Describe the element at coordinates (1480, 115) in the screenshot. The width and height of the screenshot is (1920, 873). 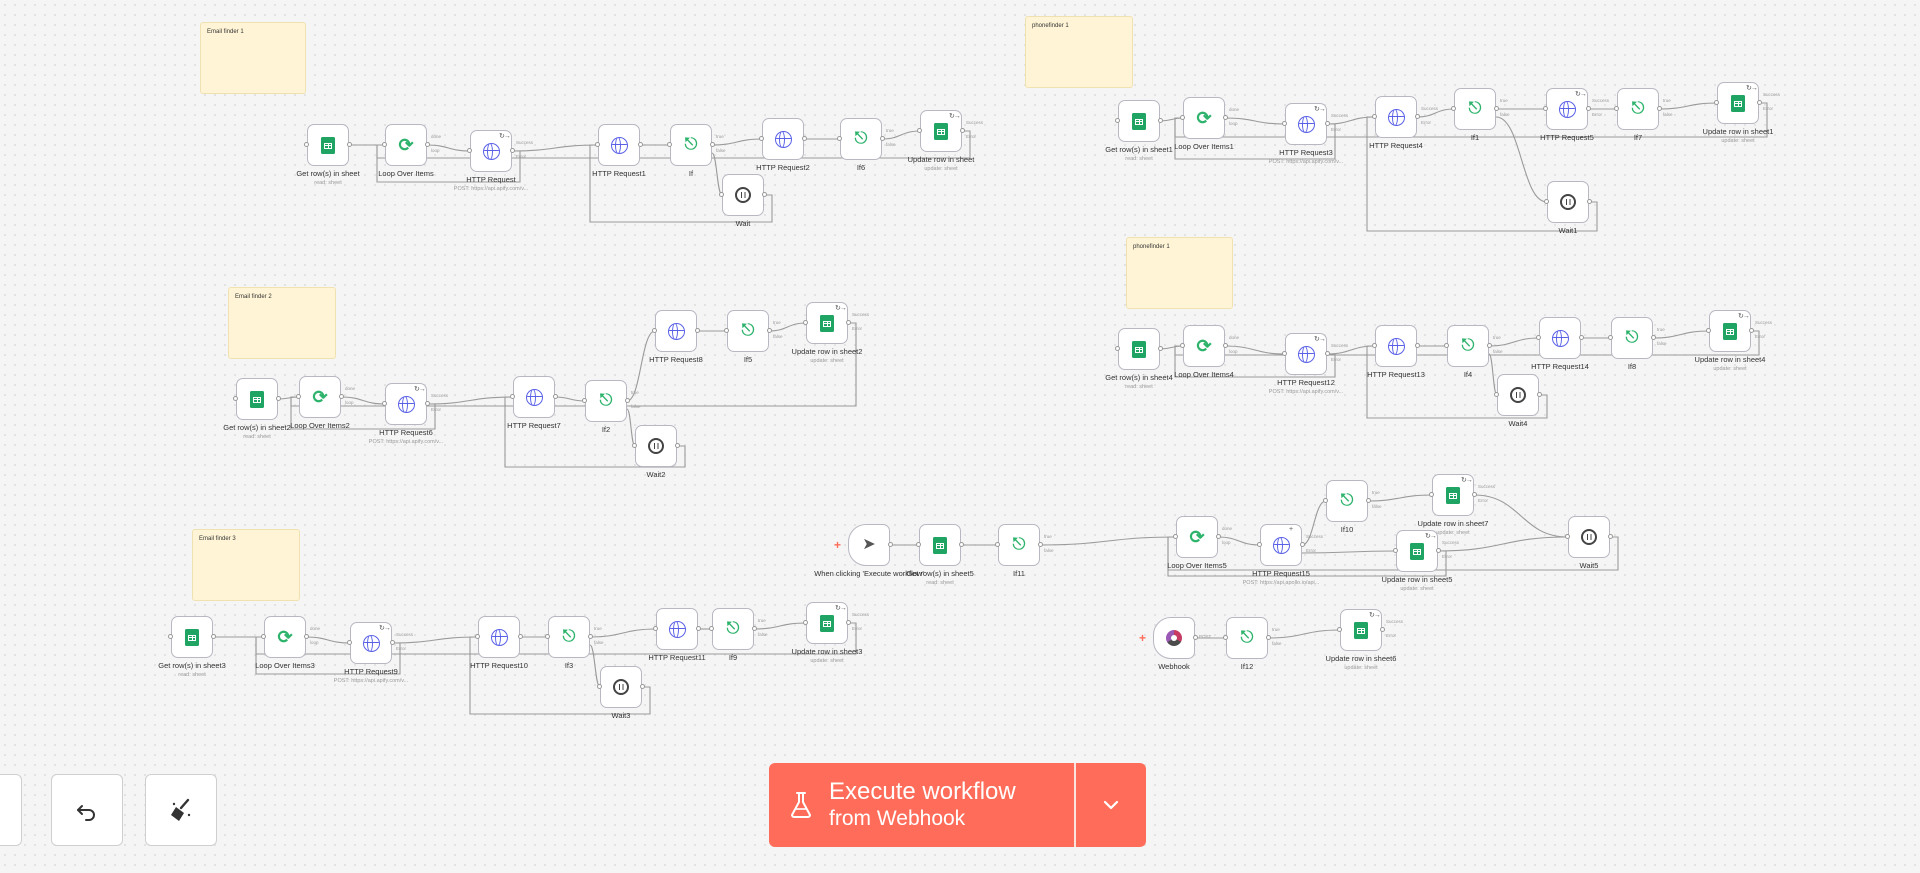
I see `workflow-node: ⎋ If1 true false` at that location.